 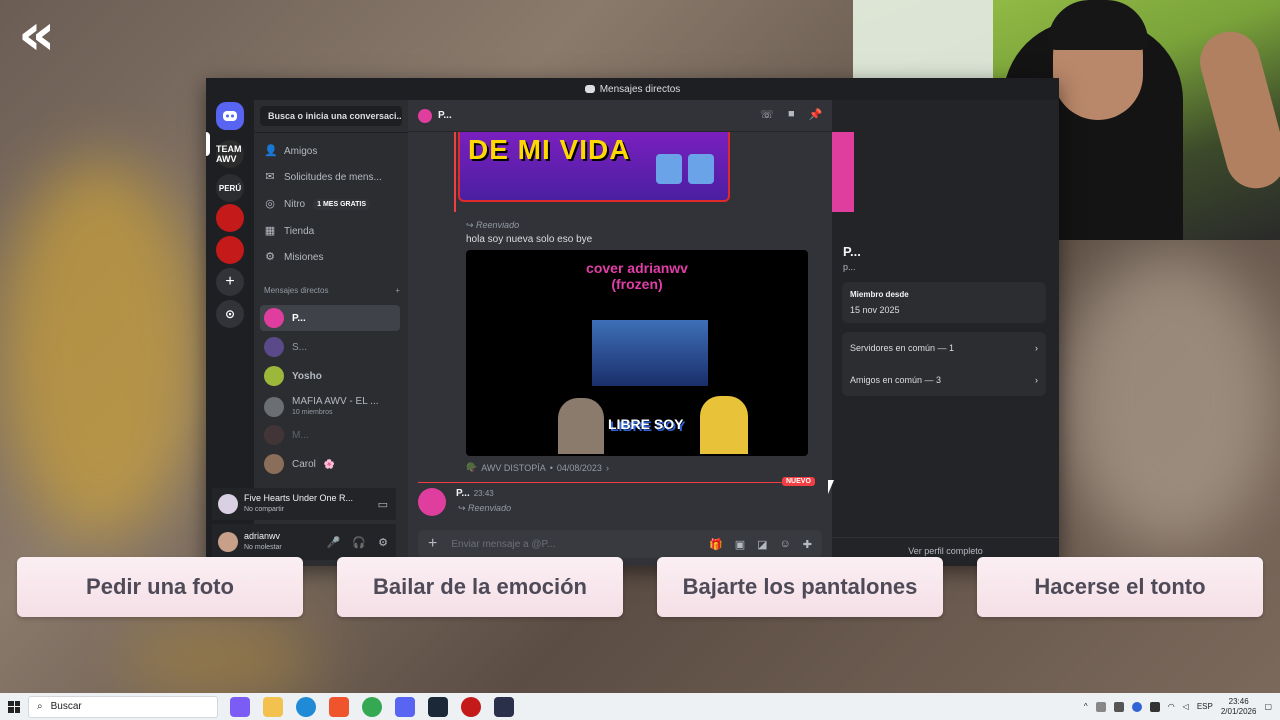 I want to click on option-button: Pedir una foto, so click(x=160, y=587).